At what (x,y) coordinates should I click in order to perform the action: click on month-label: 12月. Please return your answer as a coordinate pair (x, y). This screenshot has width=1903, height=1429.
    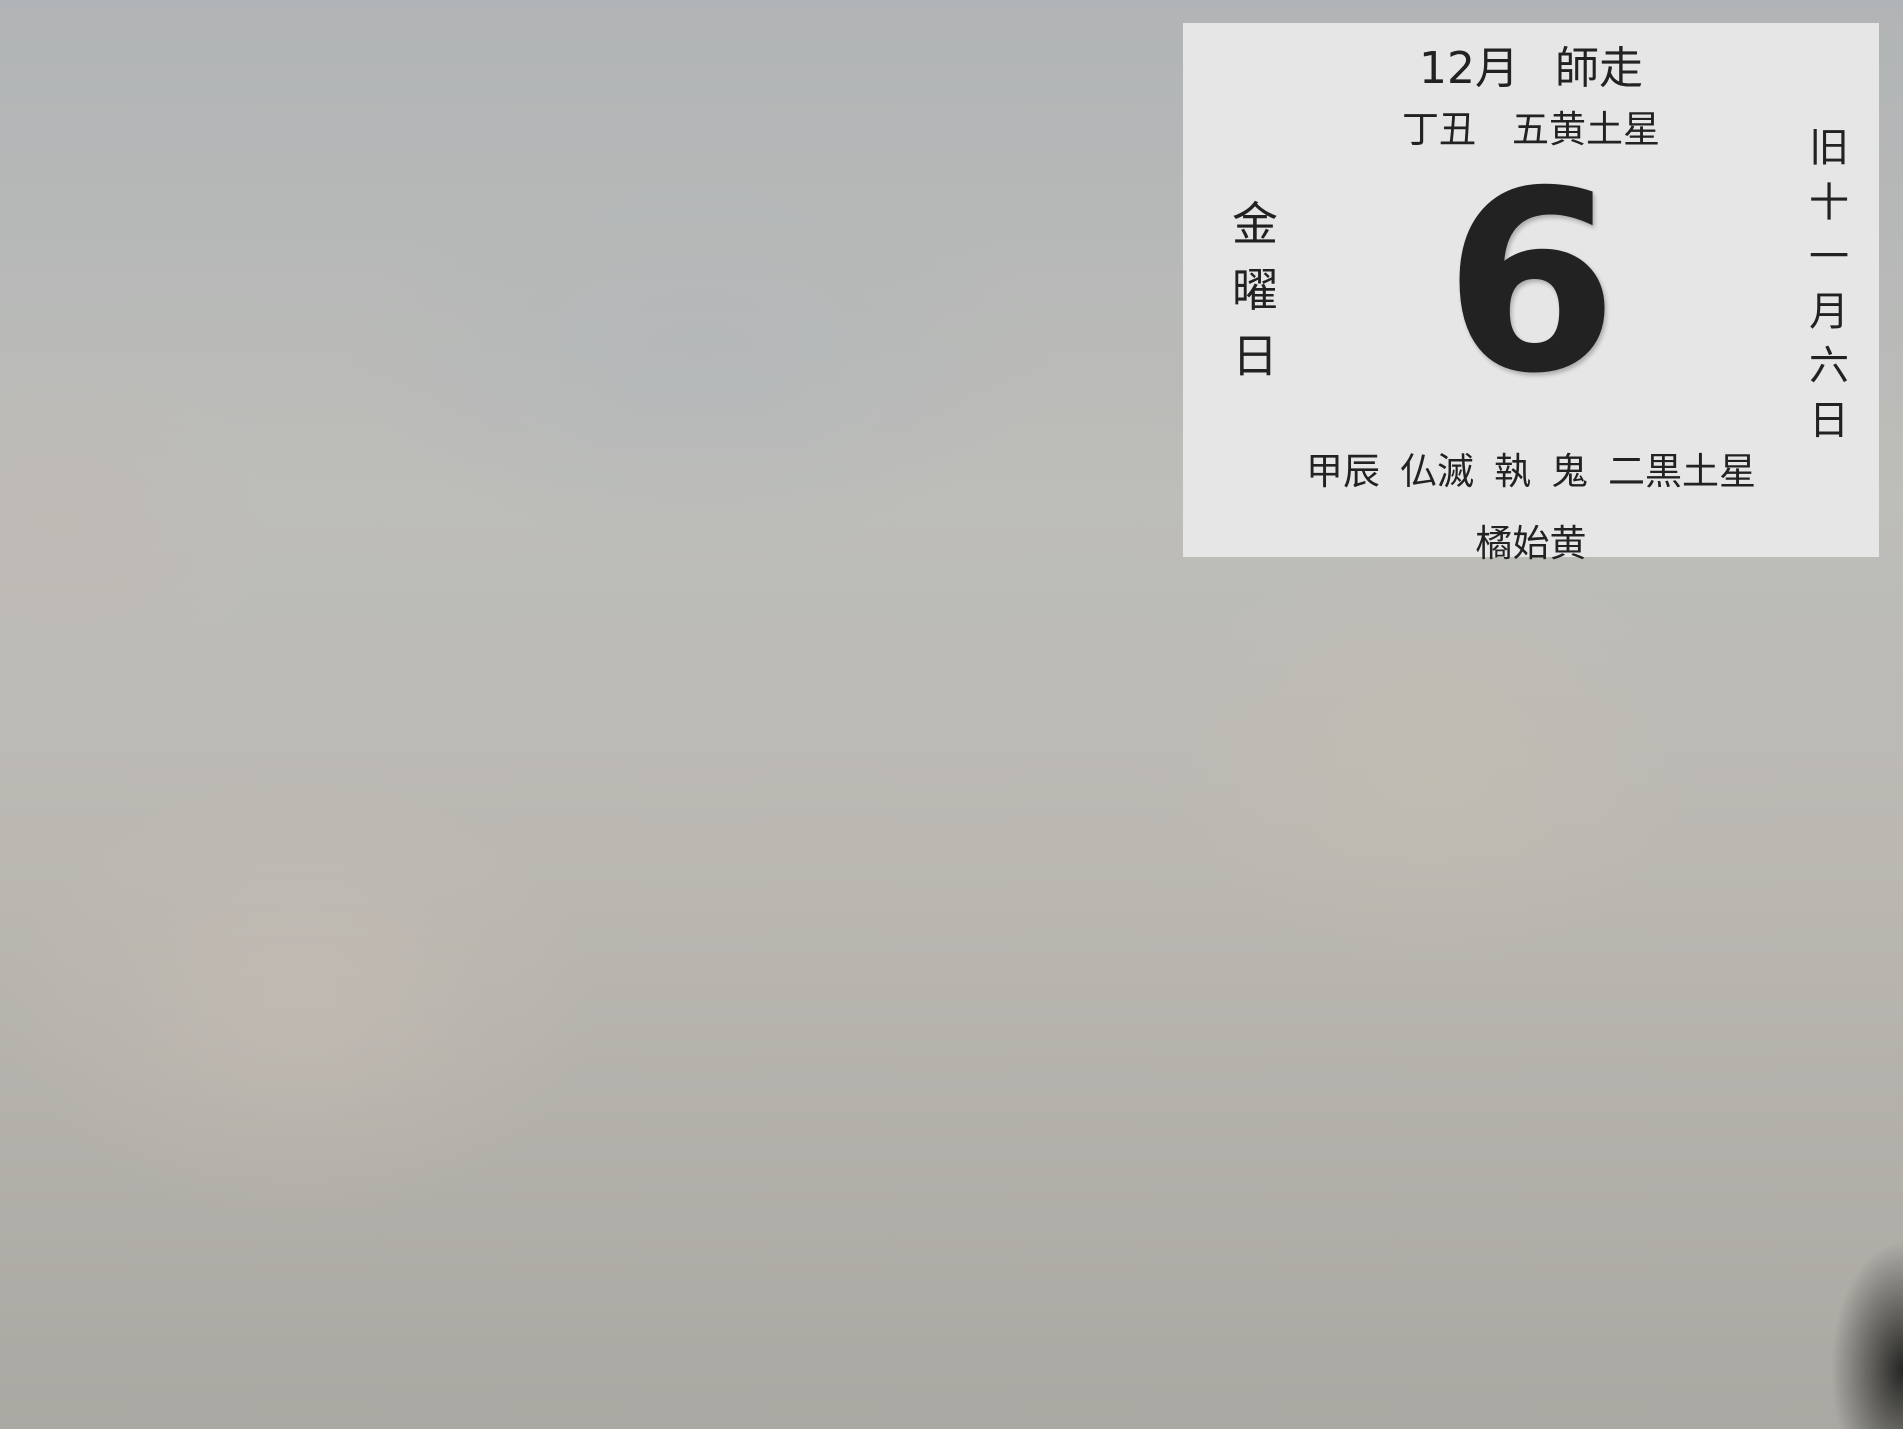
    Looking at the image, I should click on (1469, 68).